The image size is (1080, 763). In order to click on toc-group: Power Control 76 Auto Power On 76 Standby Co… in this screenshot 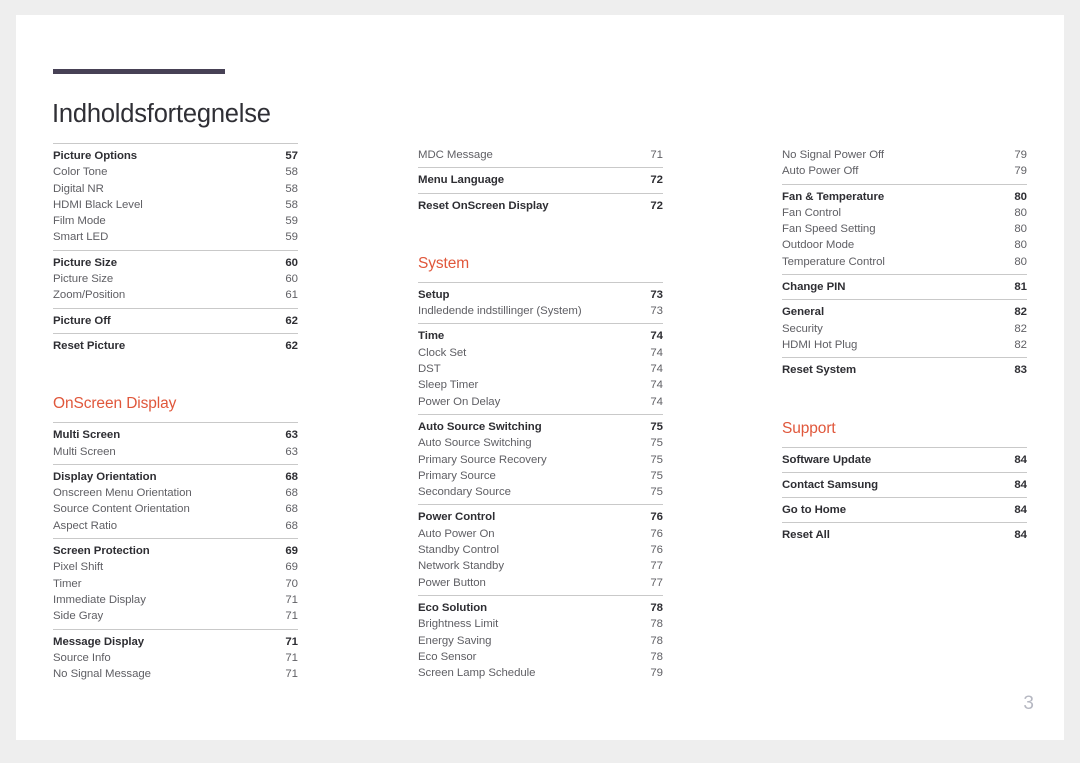, I will do `click(540, 549)`.